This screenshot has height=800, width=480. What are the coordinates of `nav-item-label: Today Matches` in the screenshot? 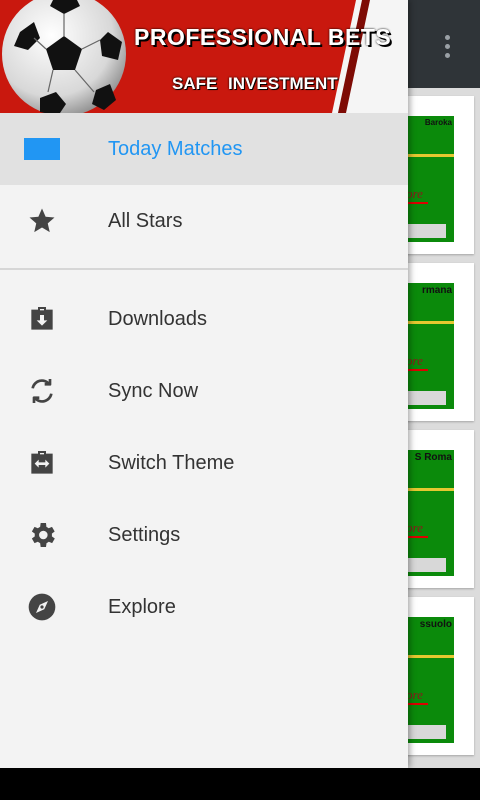 It's located at (175, 148).